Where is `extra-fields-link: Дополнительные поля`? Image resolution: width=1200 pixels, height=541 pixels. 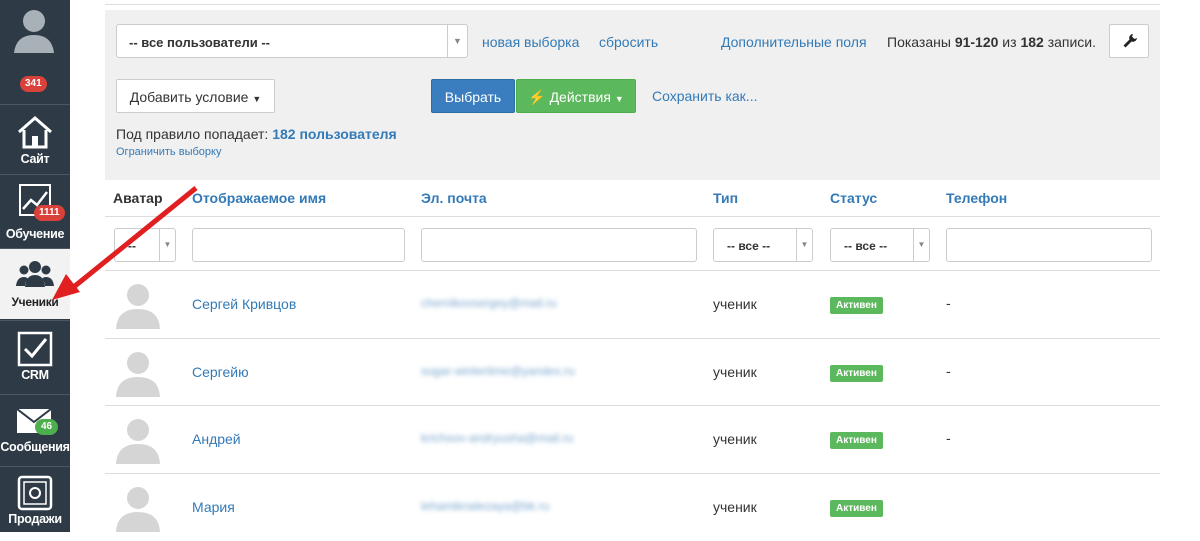
extra-fields-link: Дополнительные поля is located at coordinates (794, 42).